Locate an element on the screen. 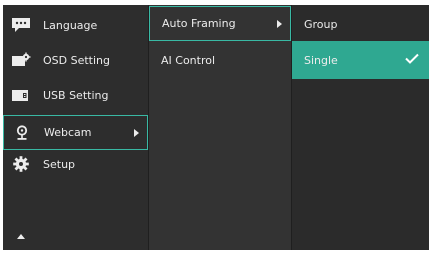 The height and width of the screenshot is (254, 432). menu-item-language: Language is located at coordinates (75, 25).